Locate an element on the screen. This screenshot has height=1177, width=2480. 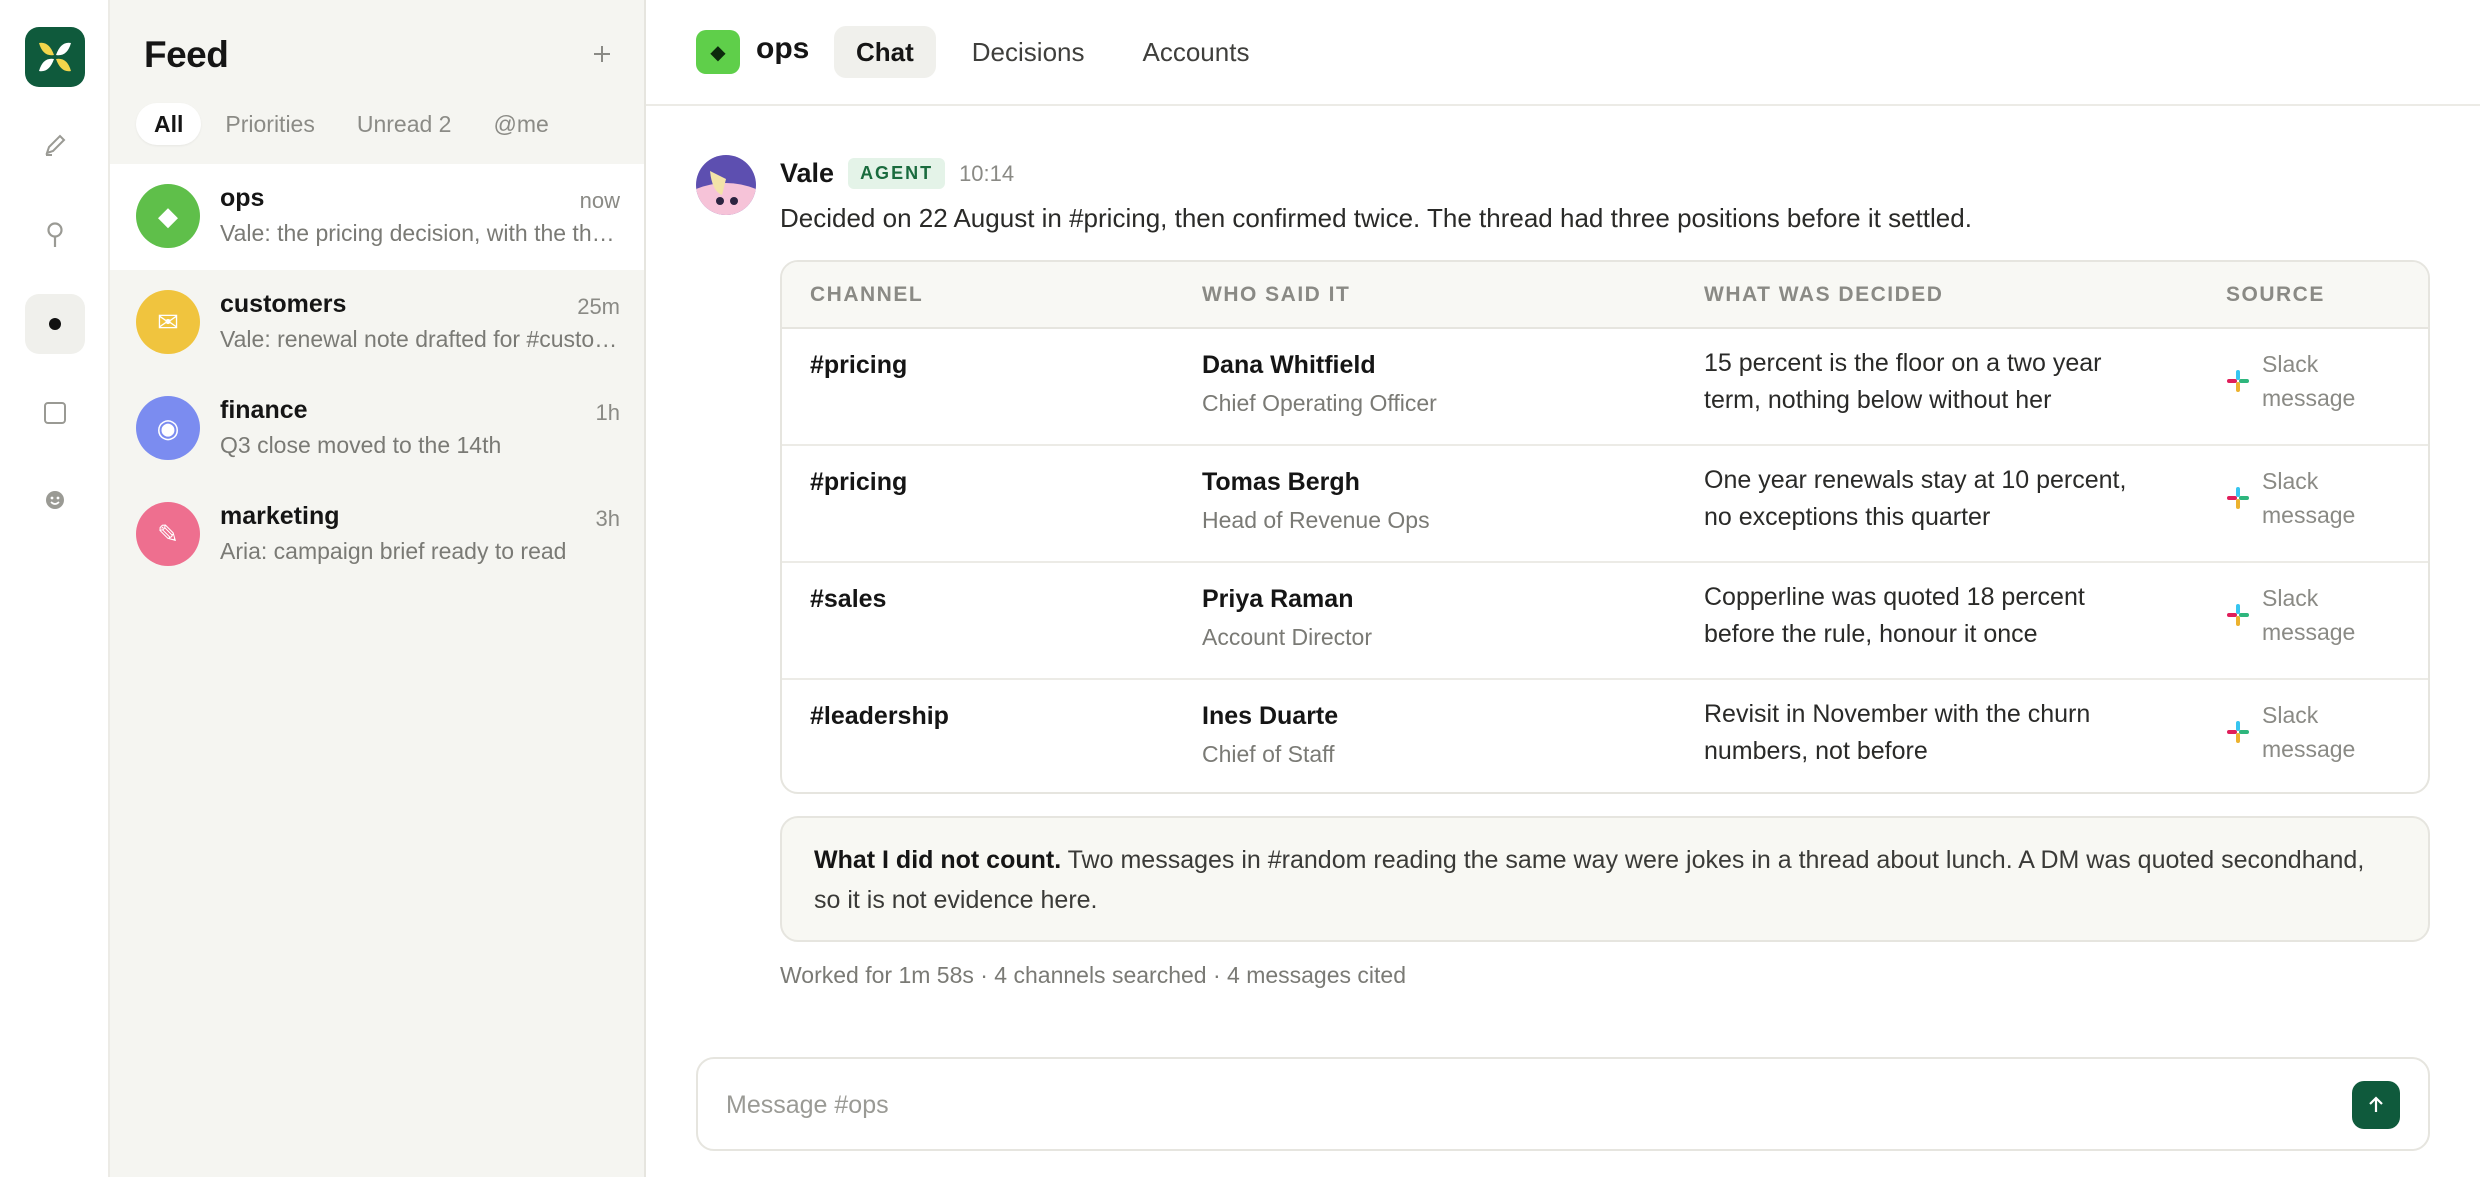
plus-icon is located at coordinates (602, 54).